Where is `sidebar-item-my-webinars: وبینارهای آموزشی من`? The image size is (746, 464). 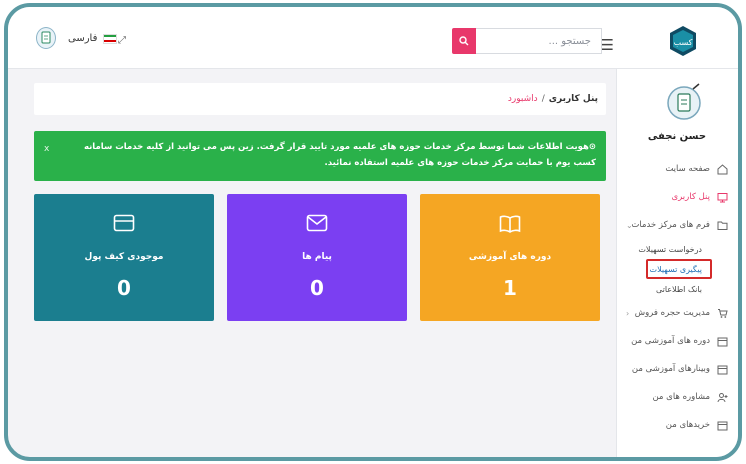
sidebar-item-my-webinars: وبینارهای آموزشی من is located at coordinates (677, 369).